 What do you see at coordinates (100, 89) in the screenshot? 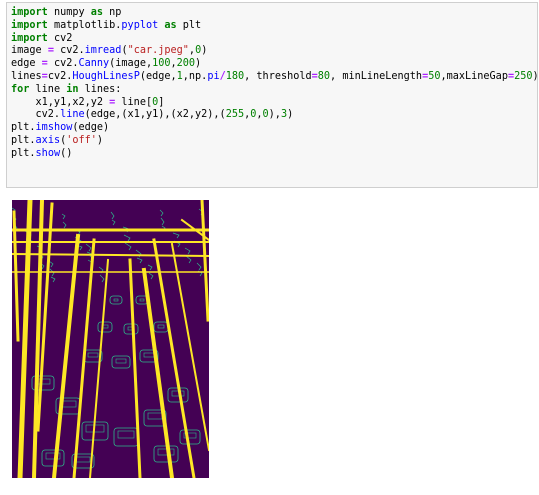
I see `code-token: lines:` at bounding box center [100, 89].